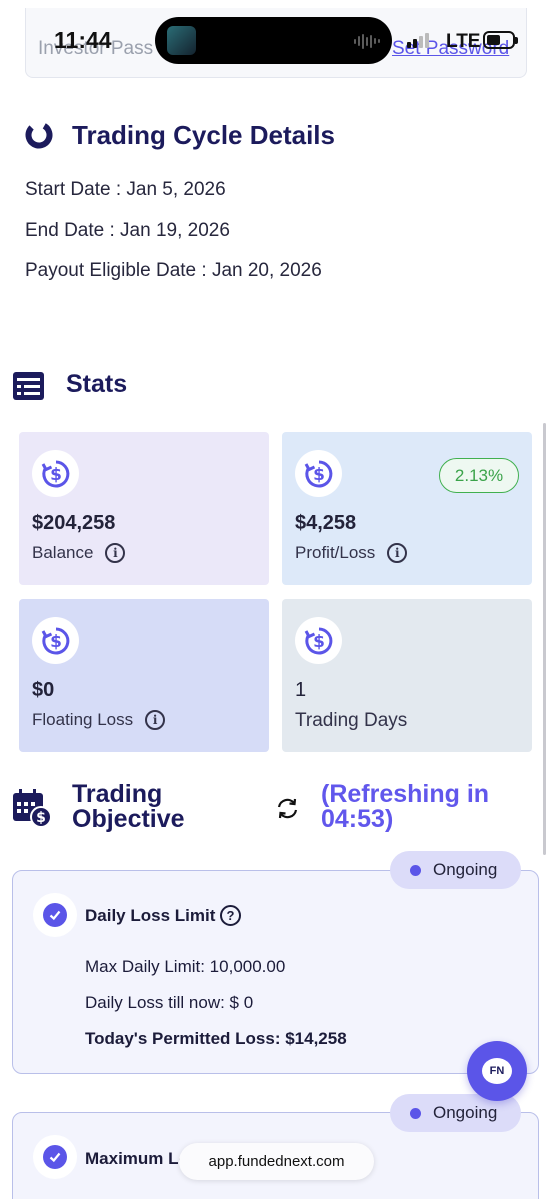 The width and height of the screenshot is (552, 1199). What do you see at coordinates (479, 475) in the screenshot?
I see `profit-percent-badge: 2.13%` at bounding box center [479, 475].